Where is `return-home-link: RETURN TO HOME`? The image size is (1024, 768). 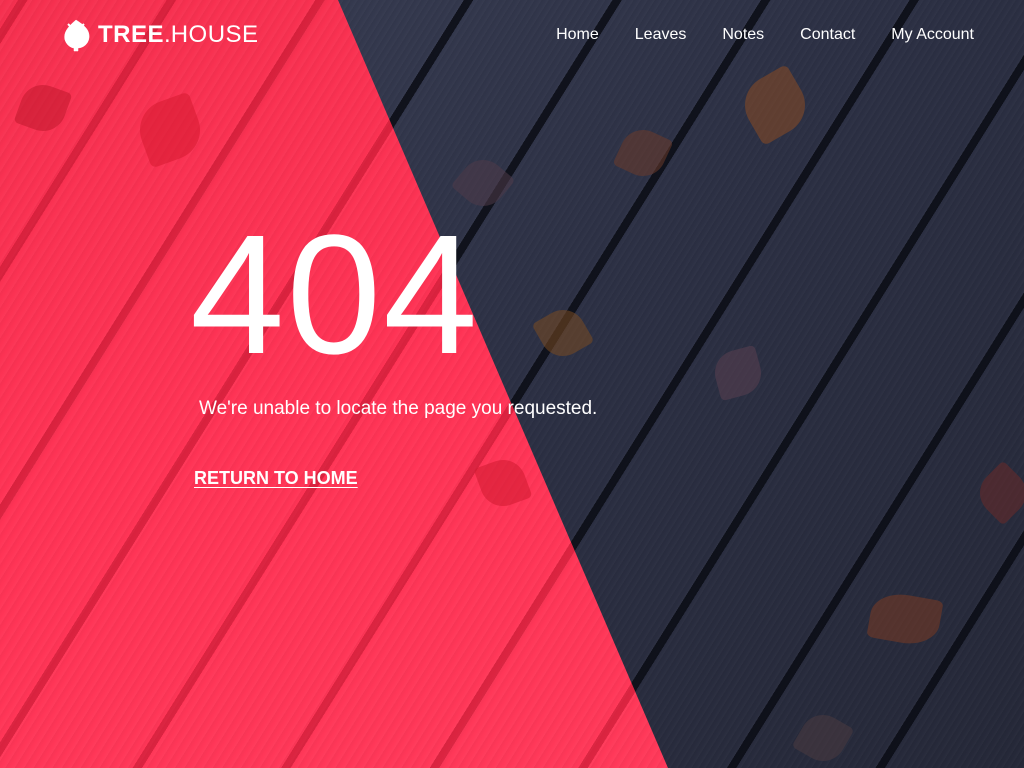 return-home-link: RETURN TO HOME is located at coordinates (276, 478).